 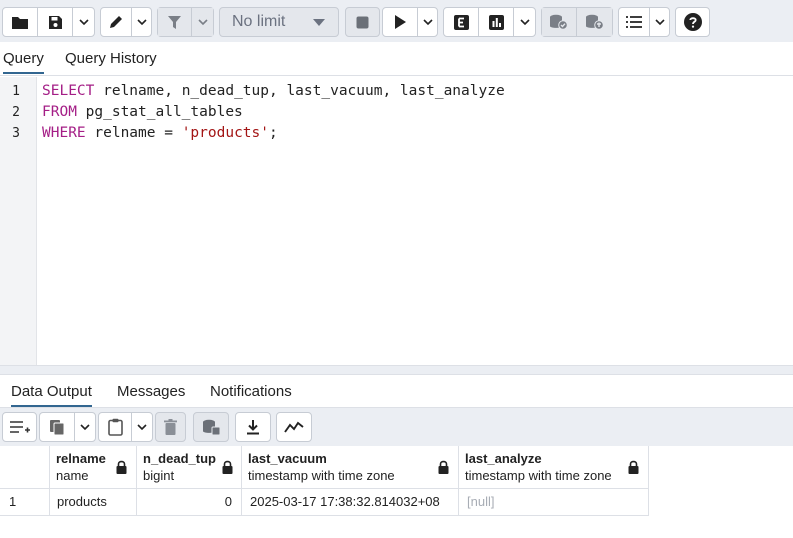 I want to click on column-header-last-analyze: last_analyze timestamp with time zone, so click(x=554, y=467).